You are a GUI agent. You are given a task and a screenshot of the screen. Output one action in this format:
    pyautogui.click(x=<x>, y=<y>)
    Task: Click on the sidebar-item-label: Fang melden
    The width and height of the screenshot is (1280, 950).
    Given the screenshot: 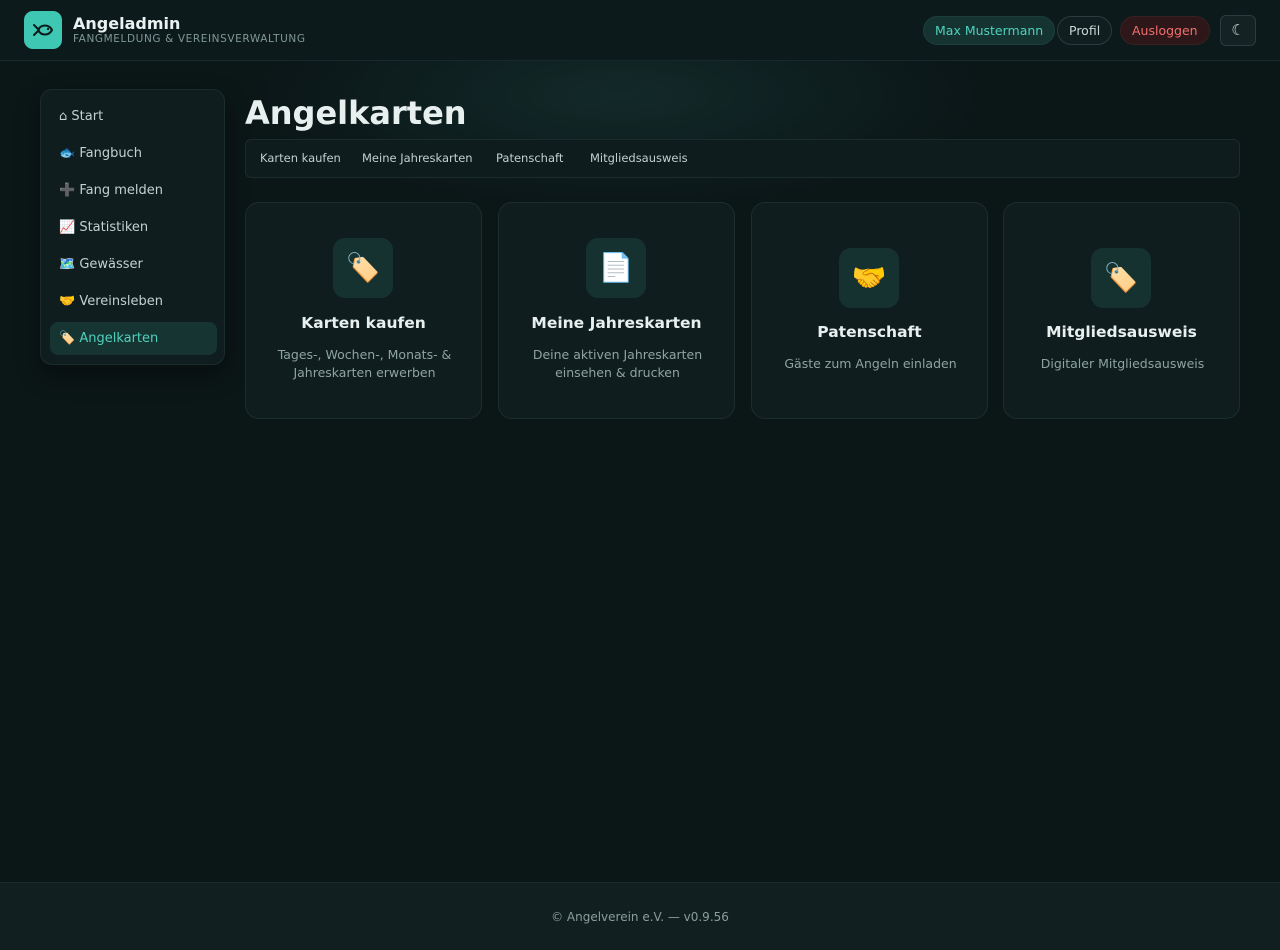 What is the action you would take?
    pyautogui.click(x=121, y=190)
    